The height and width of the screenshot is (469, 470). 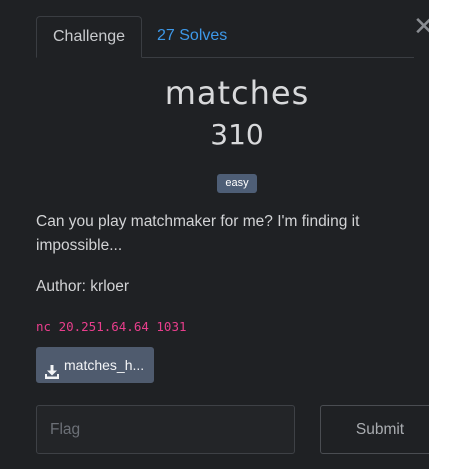 What do you see at coordinates (374, 429) in the screenshot?
I see `submit-button: Submit` at bounding box center [374, 429].